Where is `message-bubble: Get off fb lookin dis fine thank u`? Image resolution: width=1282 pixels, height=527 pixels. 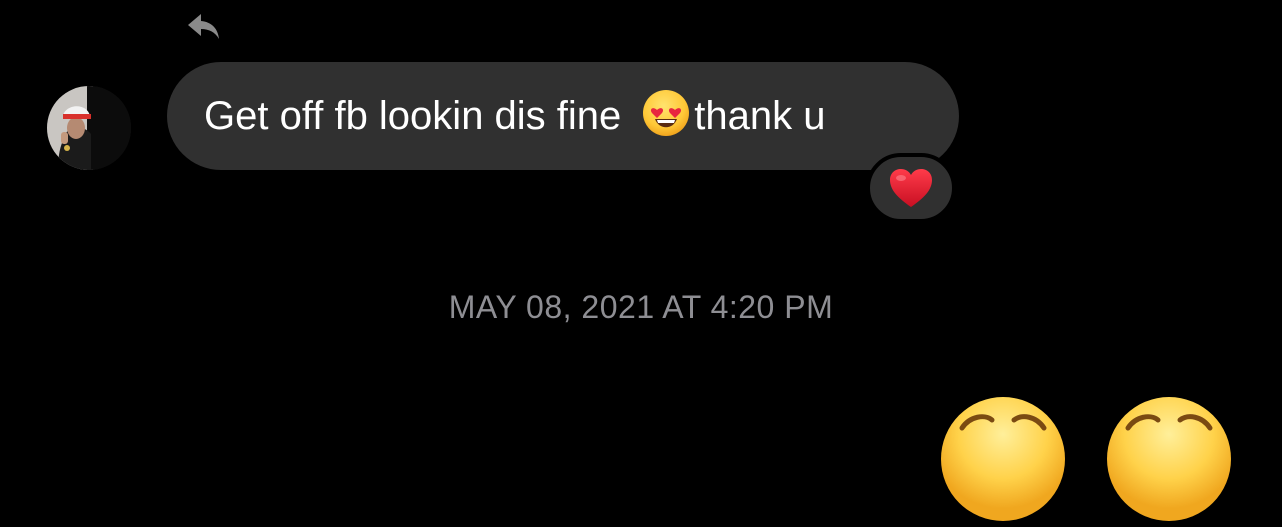
message-bubble: Get off fb lookin dis fine thank u is located at coordinates (563, 116).